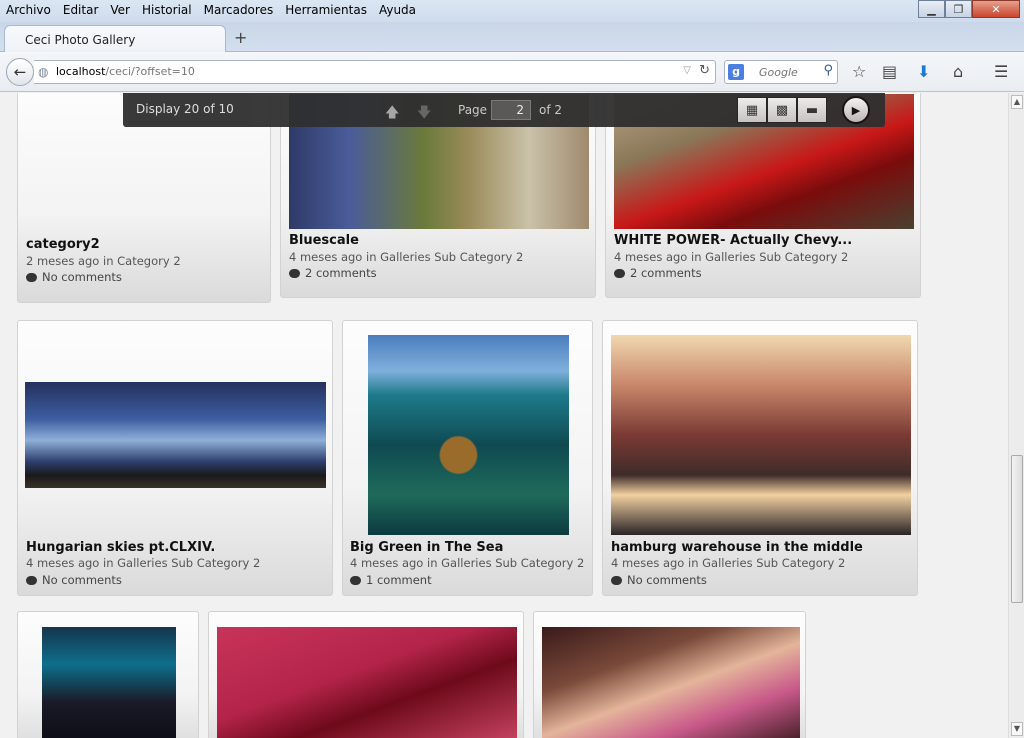  Describe the element at coordinates (704, 70) in the screenshot. I see `reload-icon: ↻` at that location.